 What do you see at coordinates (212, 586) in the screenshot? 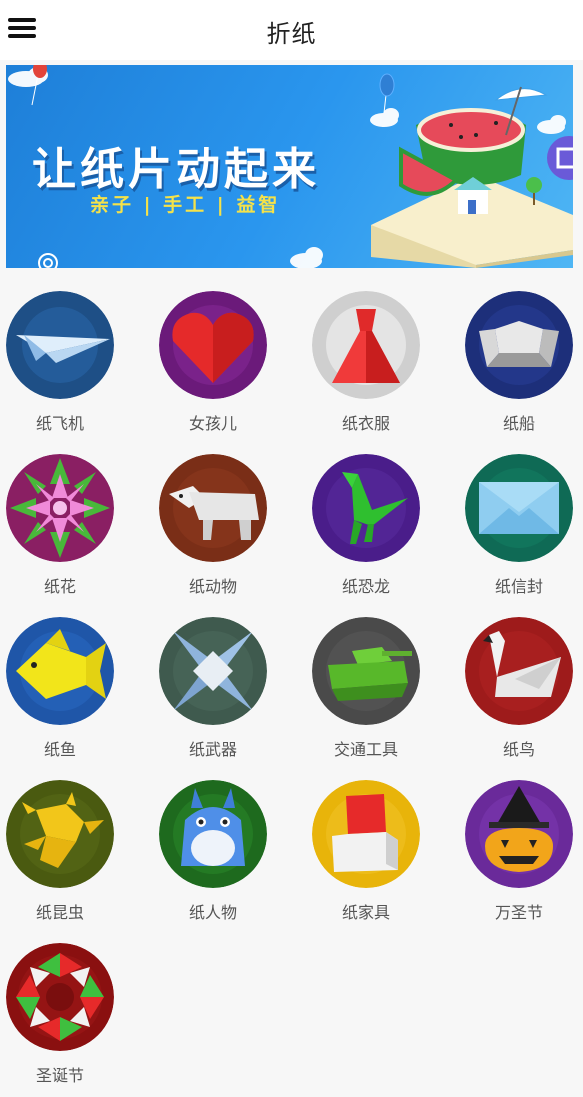
I see `category-label: 纸动物` at bounding box center [212, 586].